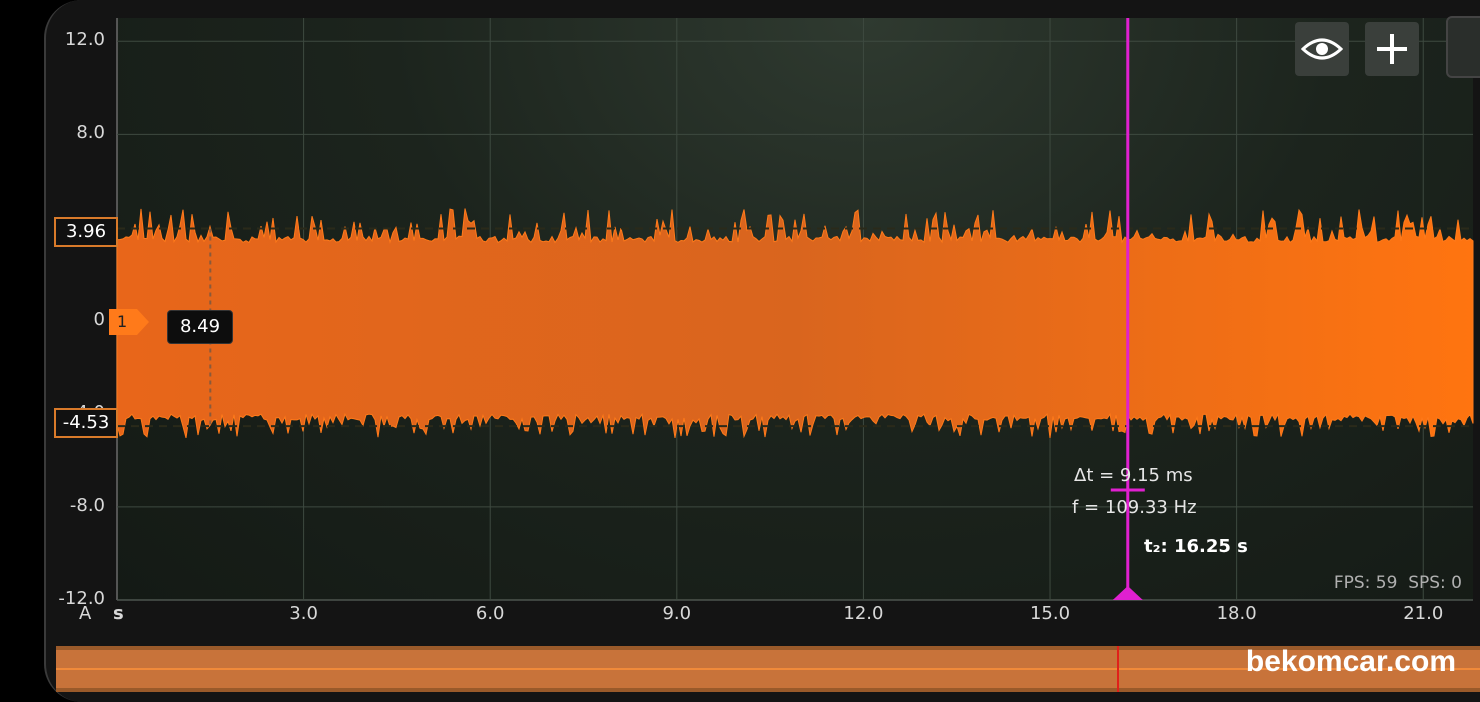 The height and width of the screenshot is (702, 1480). What do you see at coordinates (1423, 613) in the screenshot?
I see `x-tick-label: 21.0` at bounding box center [1423, 613].